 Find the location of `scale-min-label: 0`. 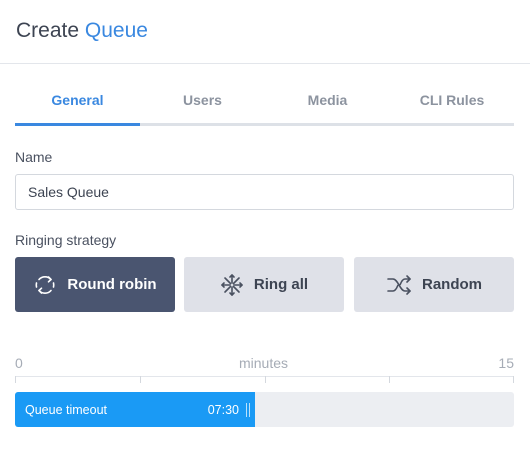

scale-min-label: 0 is located at coordinates (19, 363).